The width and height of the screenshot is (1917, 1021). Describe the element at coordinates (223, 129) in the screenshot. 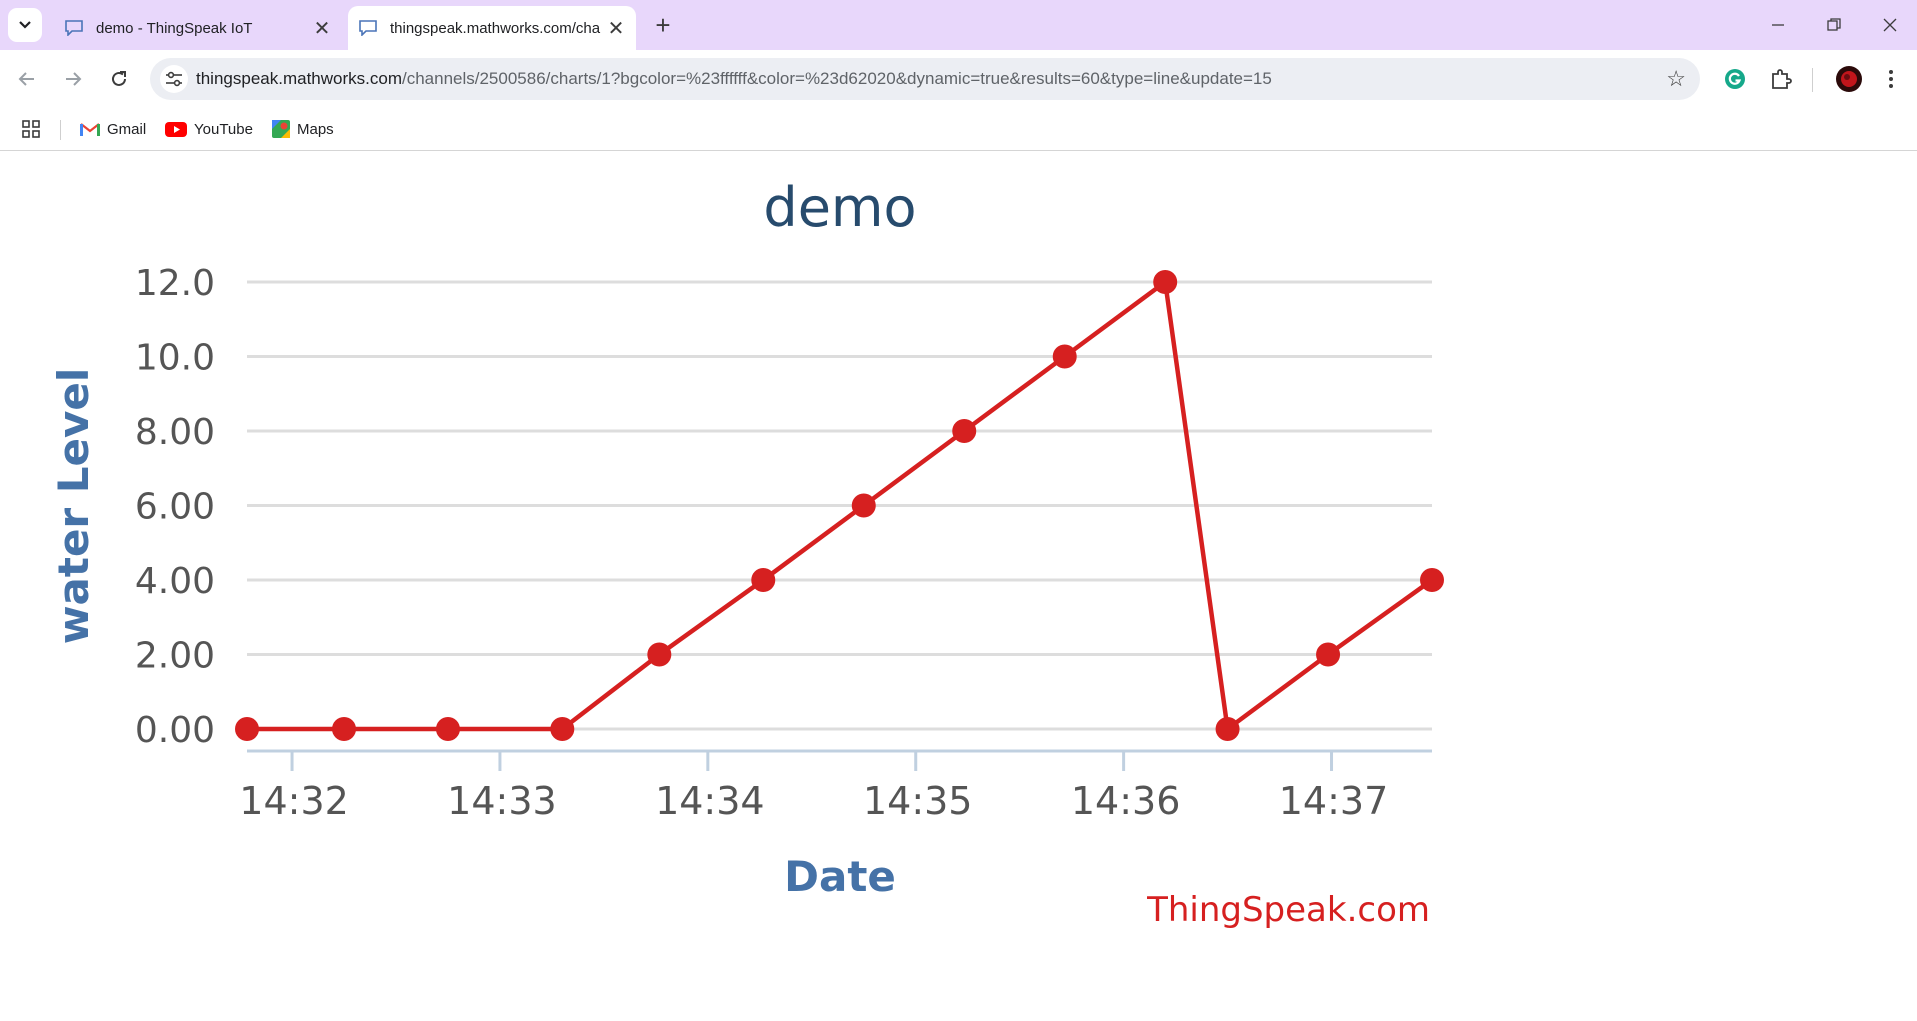

I see `bookmark-label: YouTube` at that location.